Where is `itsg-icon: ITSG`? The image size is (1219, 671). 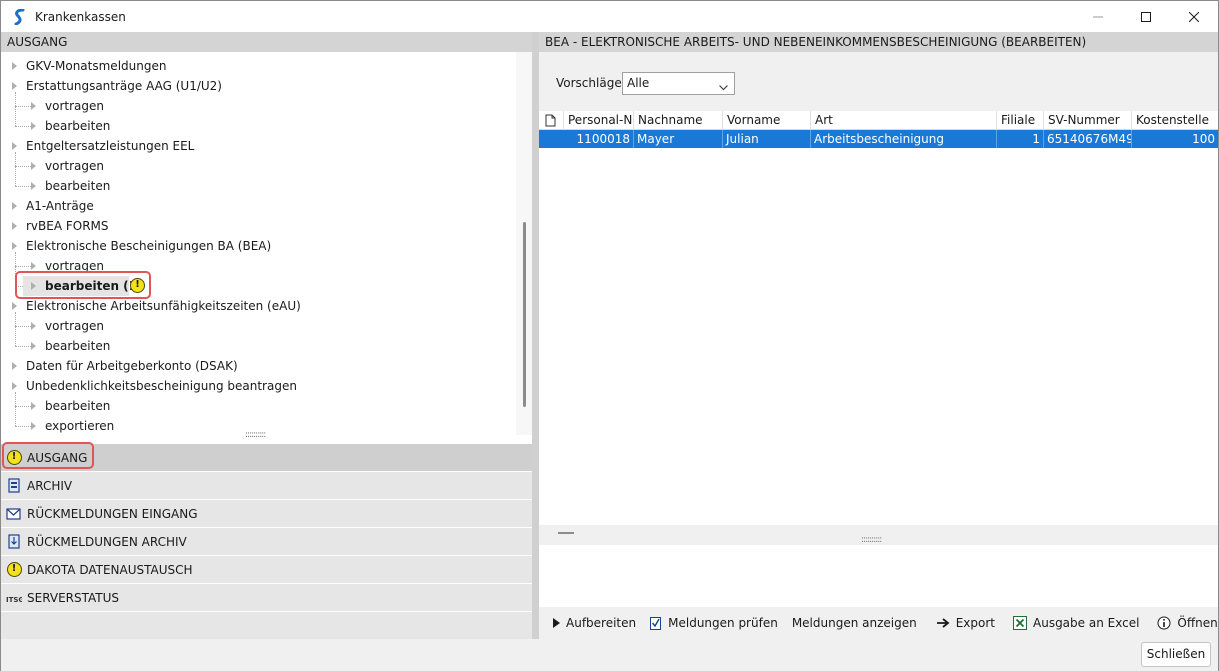
itsg-icon: ITSG is located at coordinates (14, 598).